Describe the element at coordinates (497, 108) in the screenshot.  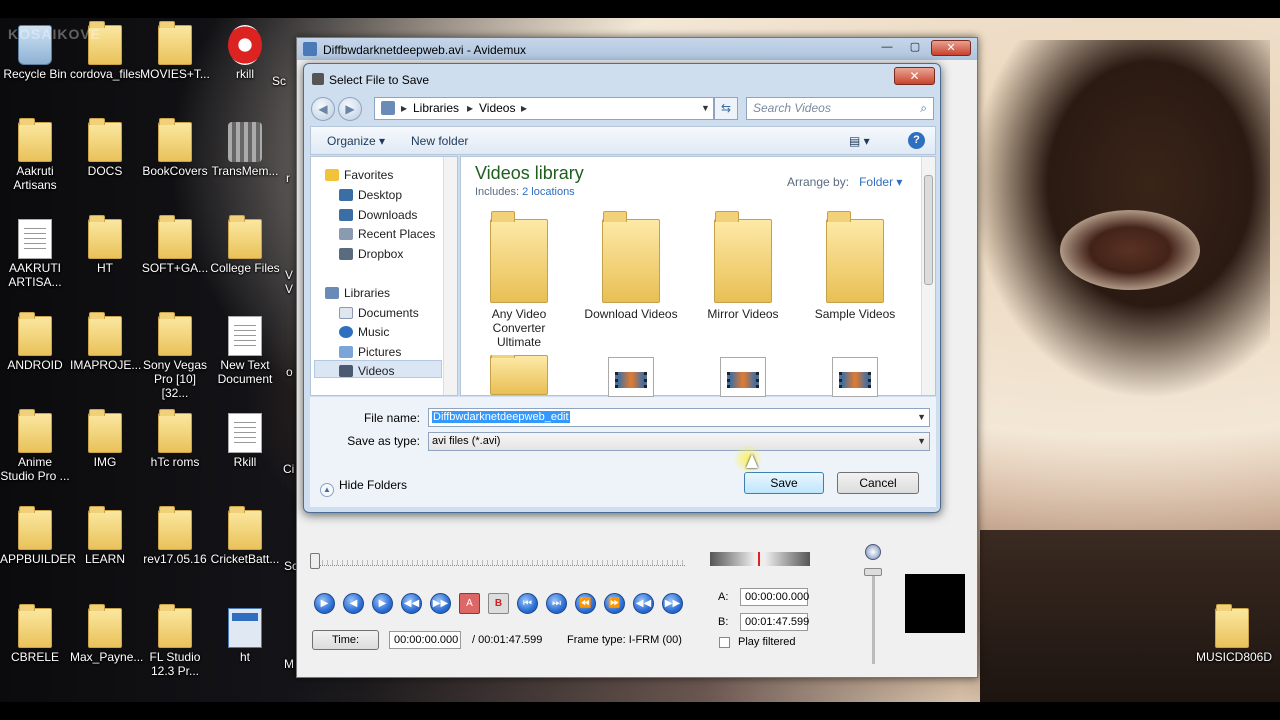
I see `breadcrumb-videos: Videos` at that location.